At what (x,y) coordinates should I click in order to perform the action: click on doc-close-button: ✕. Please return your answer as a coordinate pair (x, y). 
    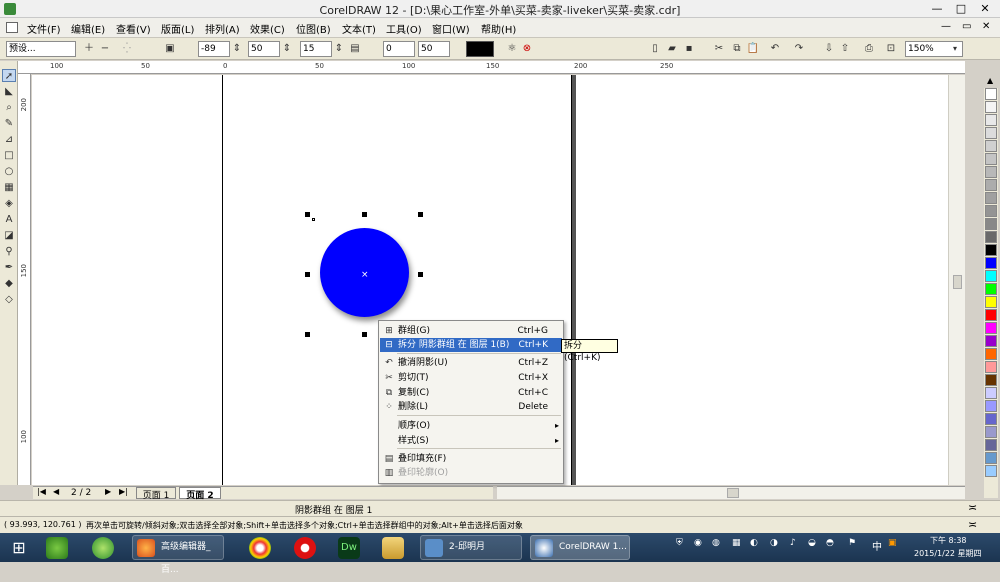
    Looking at the image, I should click on (986, 26).